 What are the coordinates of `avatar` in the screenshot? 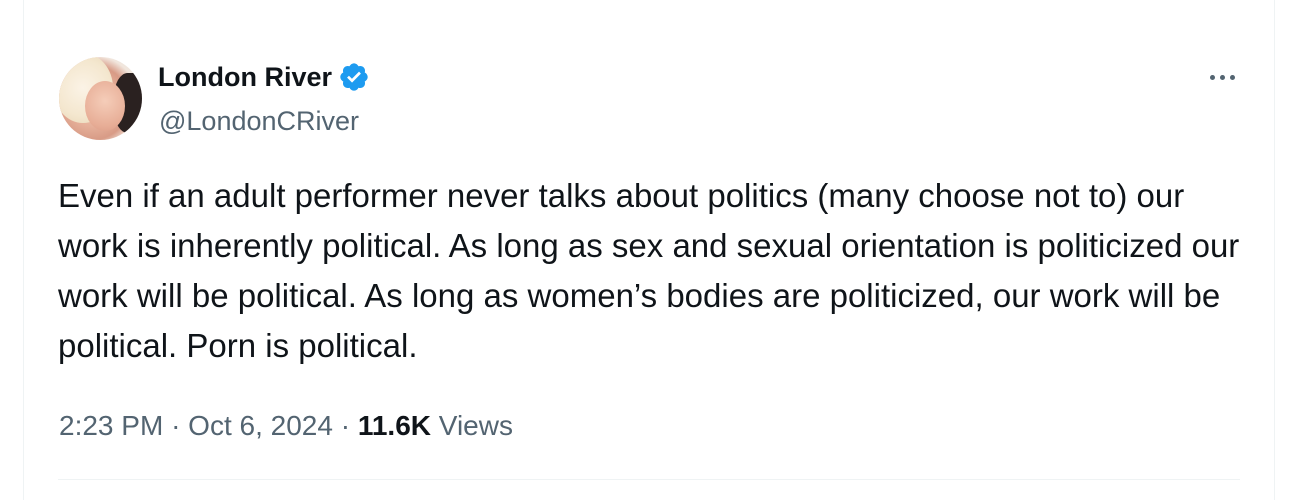 It's located at (100, 98).